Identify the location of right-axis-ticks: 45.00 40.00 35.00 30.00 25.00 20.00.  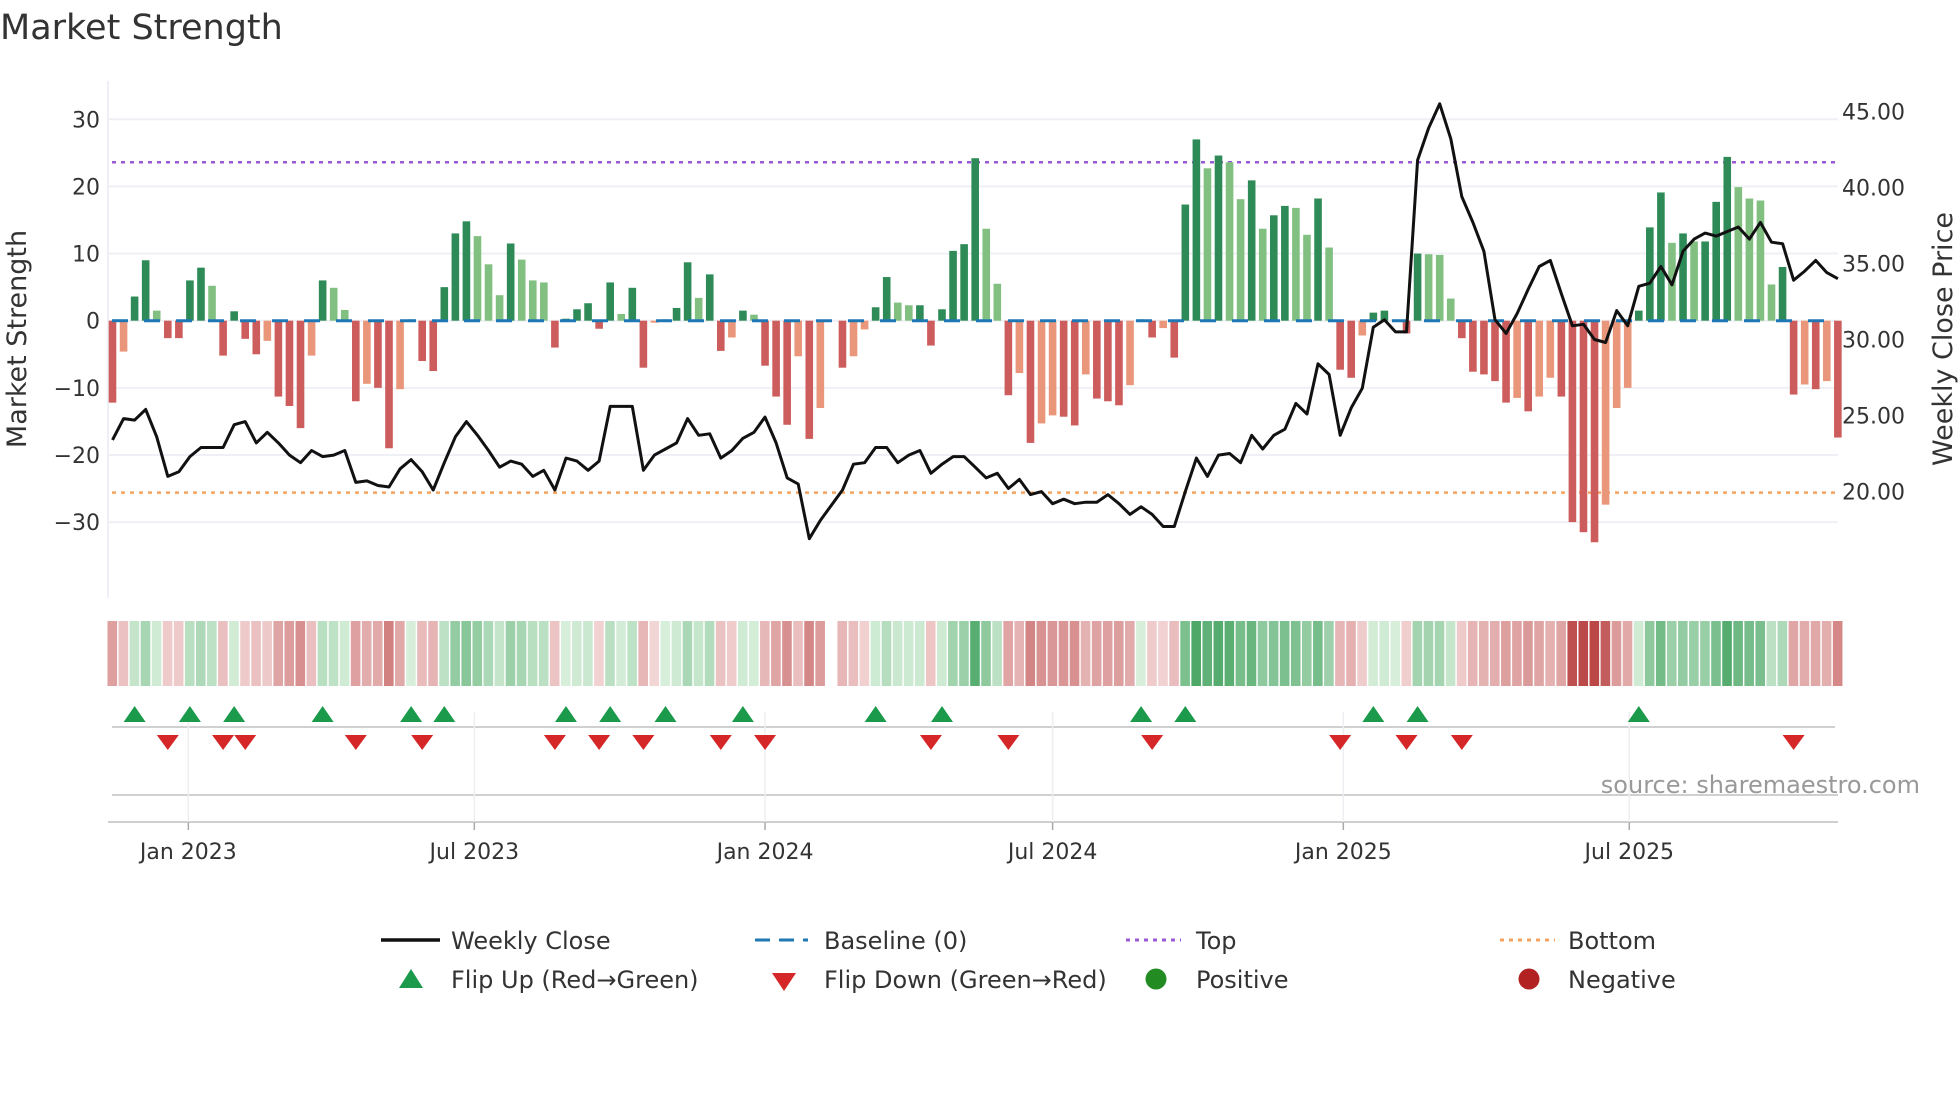
(1873, 302).